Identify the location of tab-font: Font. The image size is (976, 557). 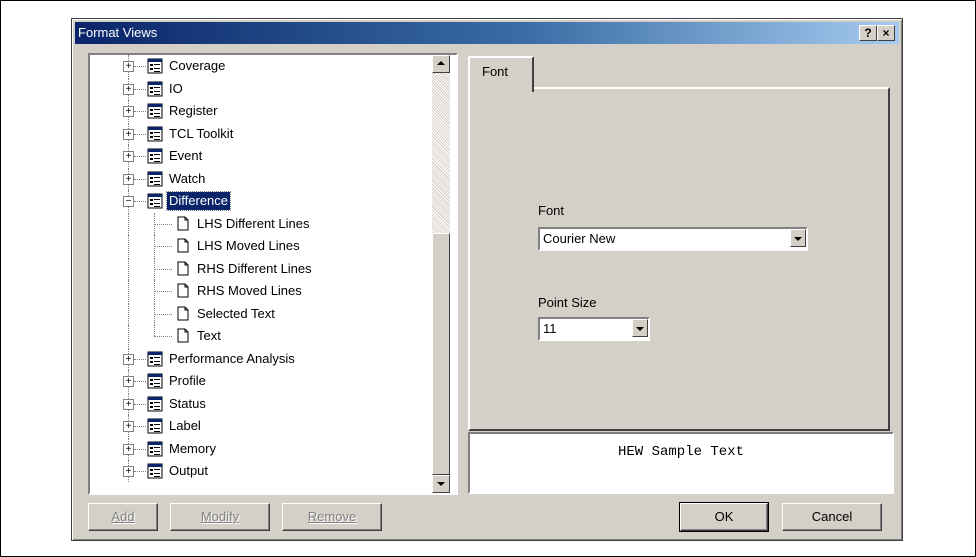
(501, 74).